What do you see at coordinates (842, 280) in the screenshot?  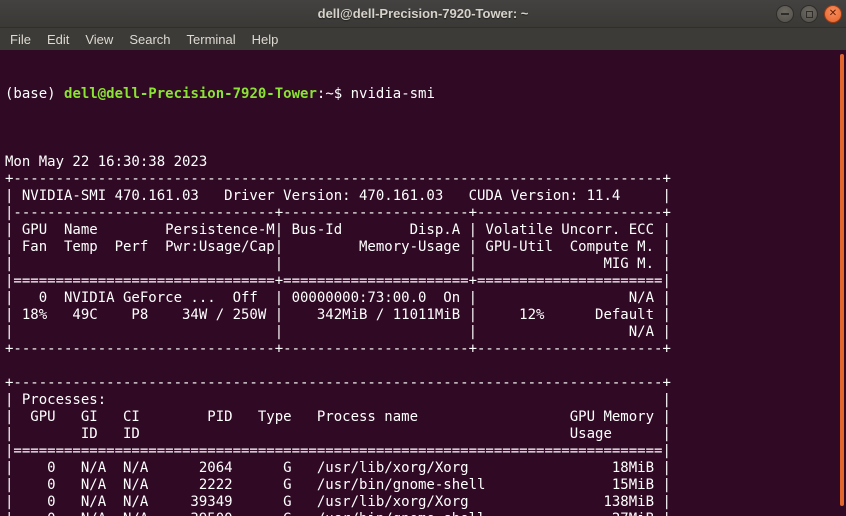 I see `scrollbar` at bounding box center [842, 280].